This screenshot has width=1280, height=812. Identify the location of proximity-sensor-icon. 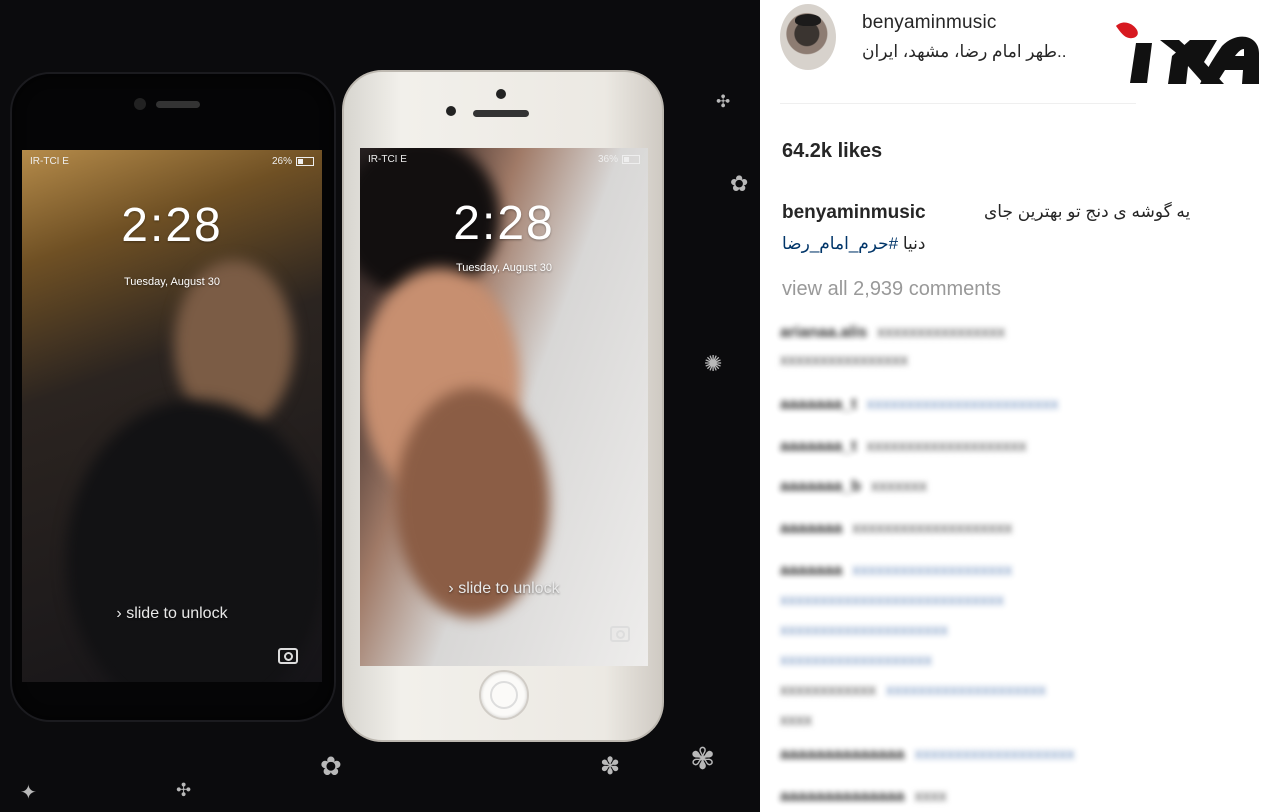
(501, 94).